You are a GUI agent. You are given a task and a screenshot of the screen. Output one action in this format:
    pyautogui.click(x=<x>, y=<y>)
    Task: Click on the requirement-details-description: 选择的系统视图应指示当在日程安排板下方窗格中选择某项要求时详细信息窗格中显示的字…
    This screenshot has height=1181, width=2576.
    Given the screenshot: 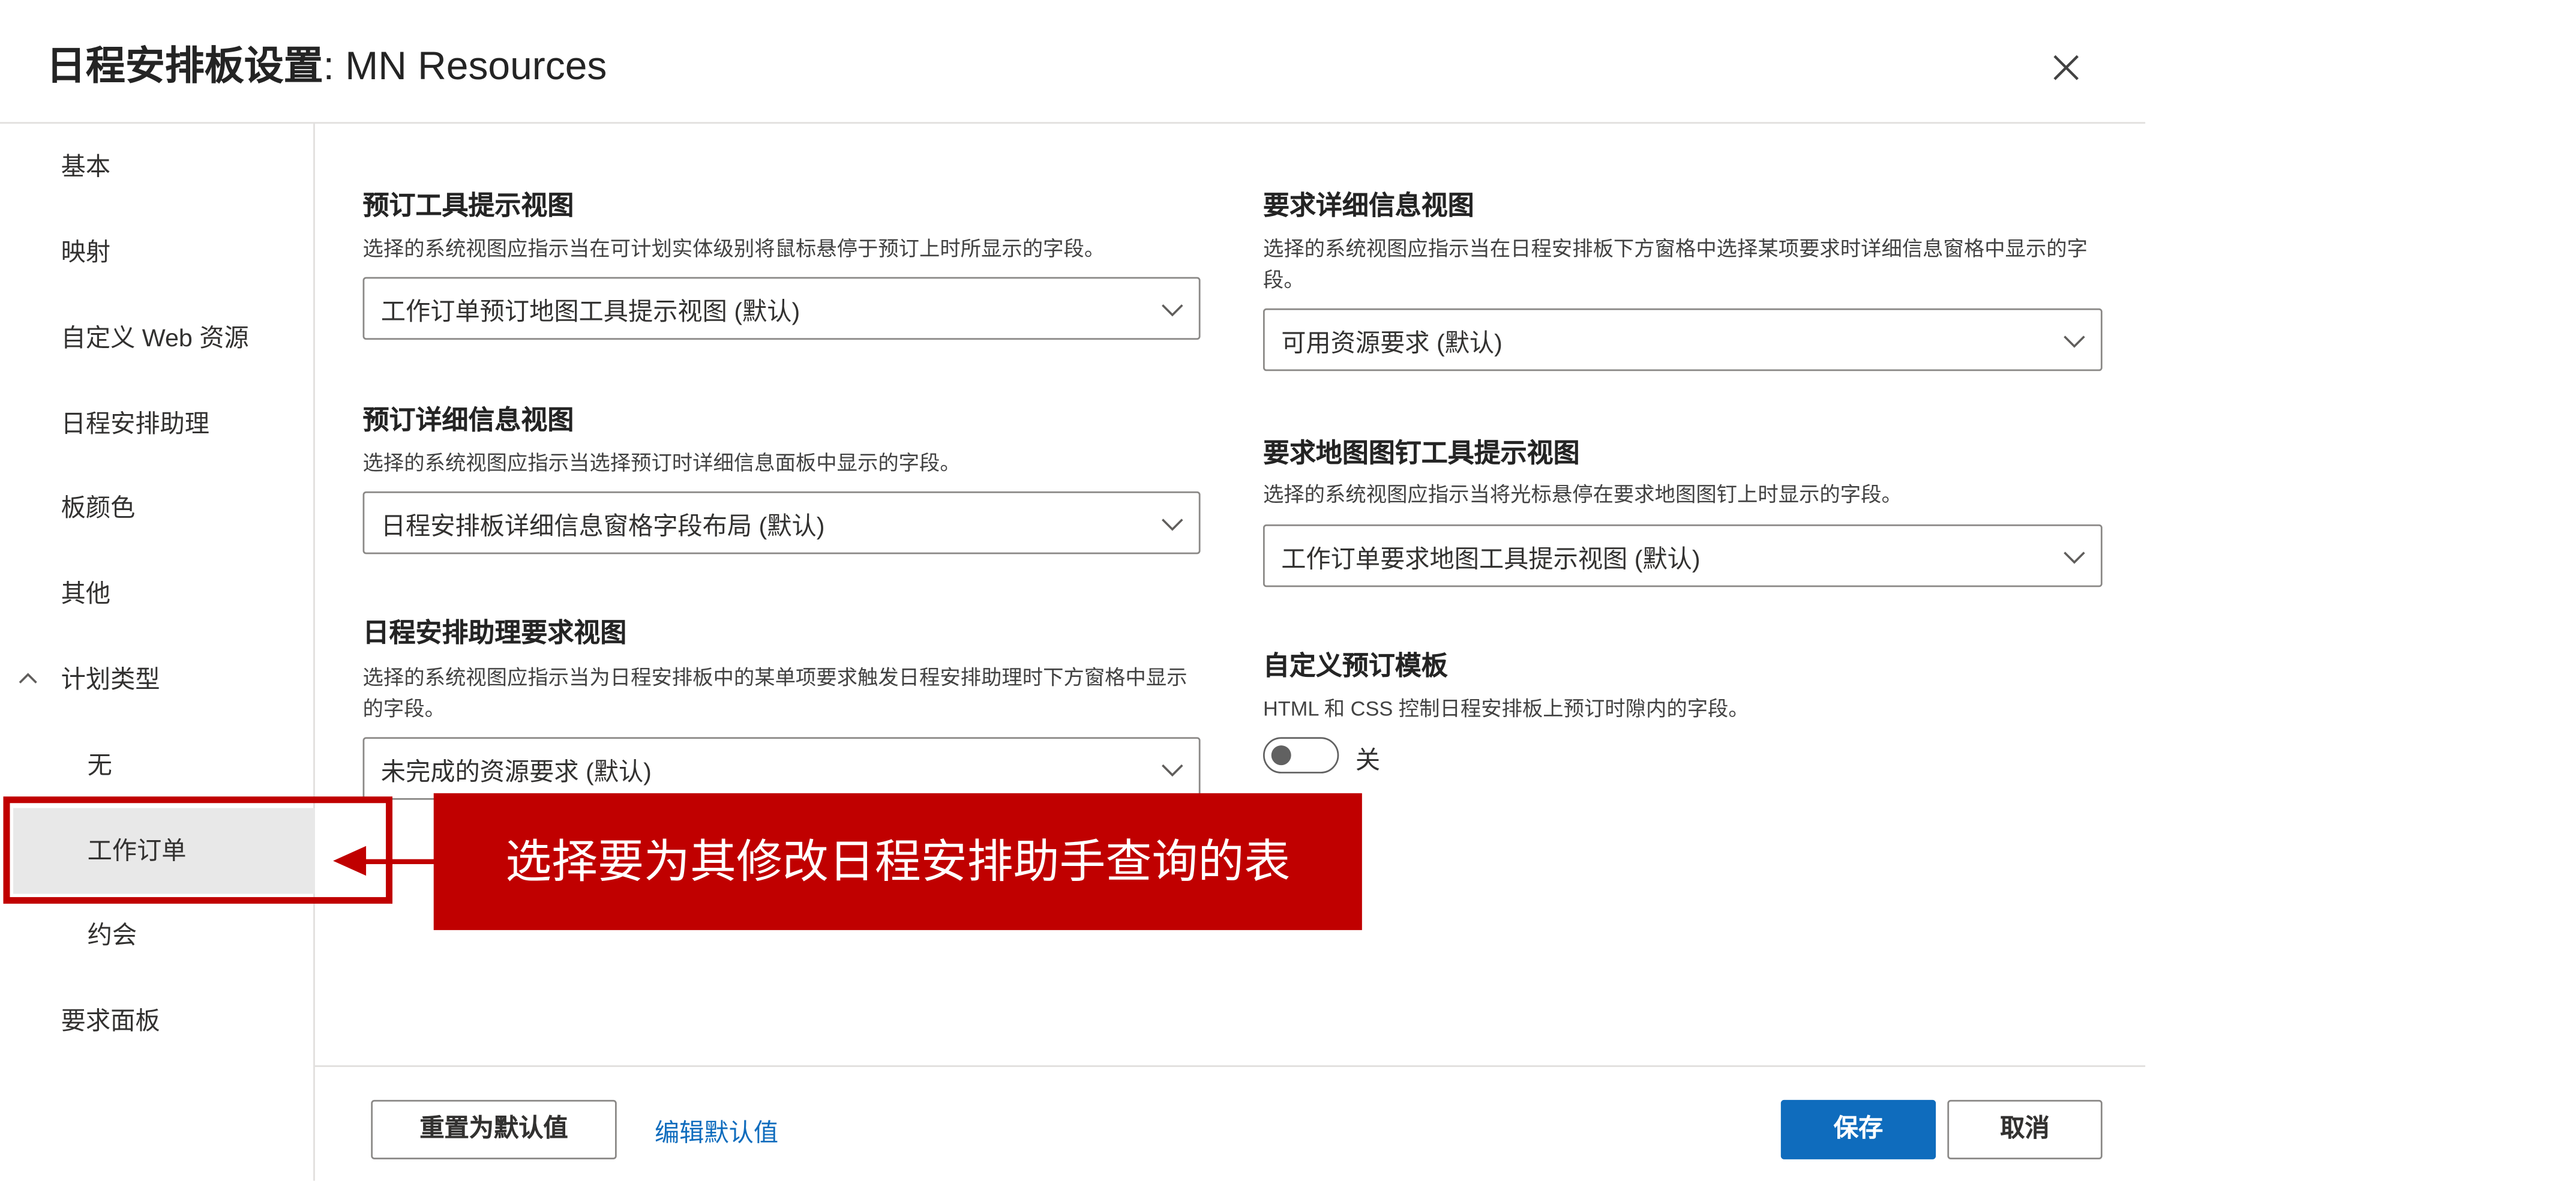 What is the action you would take?
    pyautogui.click(x=1675, y=264)
    